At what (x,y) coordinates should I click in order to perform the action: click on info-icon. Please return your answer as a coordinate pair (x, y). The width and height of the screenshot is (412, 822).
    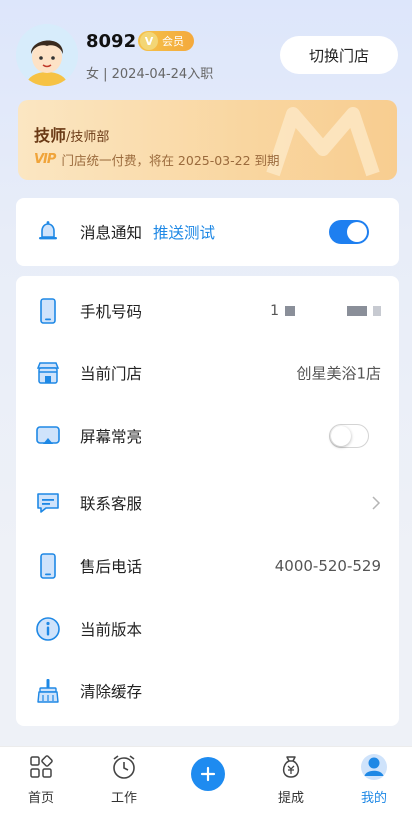
    Looking at the image, I should click on (48, 629).